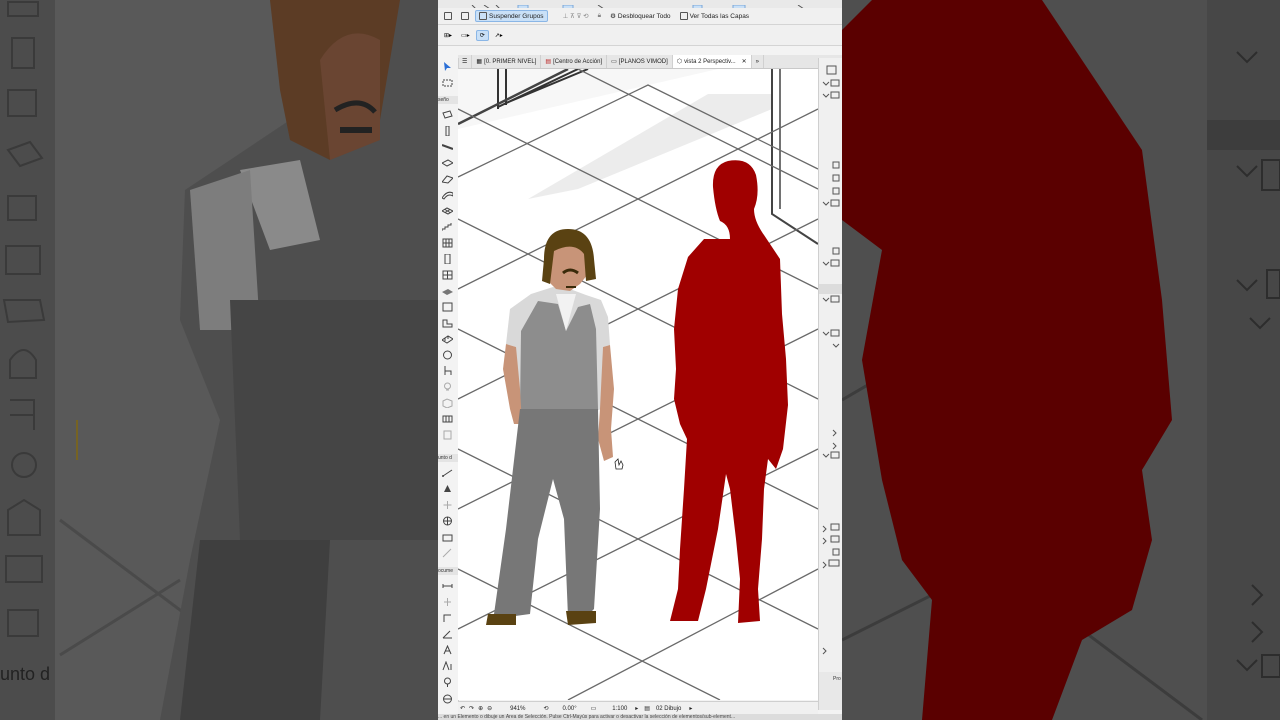  What do you see at coordinates (480, 708) in the screenshot?
I see `zoom-in-icon: ⊕` at bounding box center [480, 708].